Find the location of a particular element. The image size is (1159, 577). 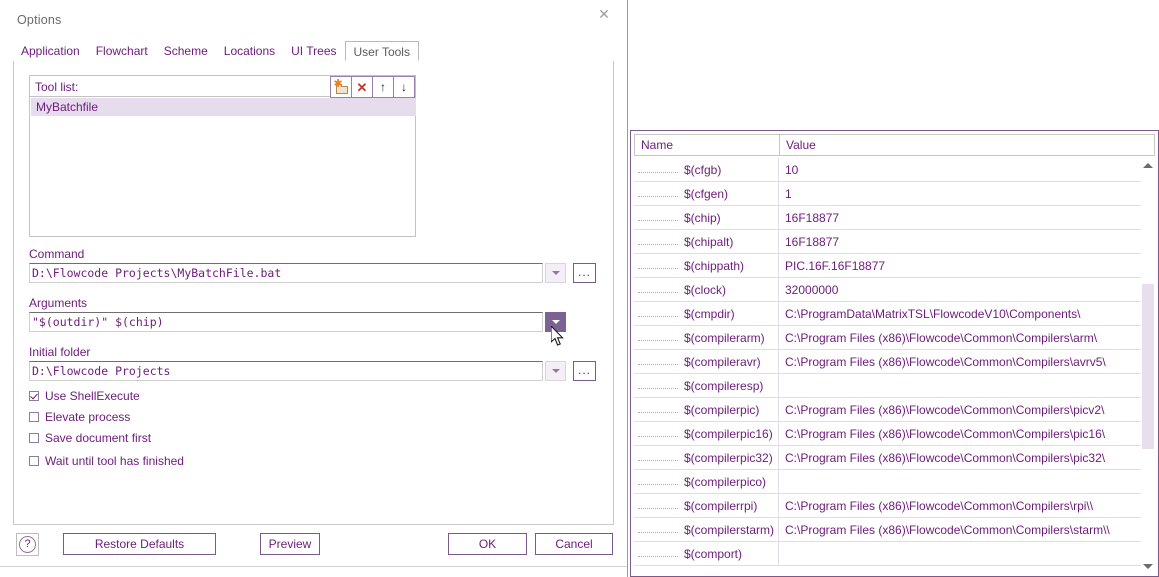

table-cell-name: $(compilerpic16) is located at coordinates (706, 433).